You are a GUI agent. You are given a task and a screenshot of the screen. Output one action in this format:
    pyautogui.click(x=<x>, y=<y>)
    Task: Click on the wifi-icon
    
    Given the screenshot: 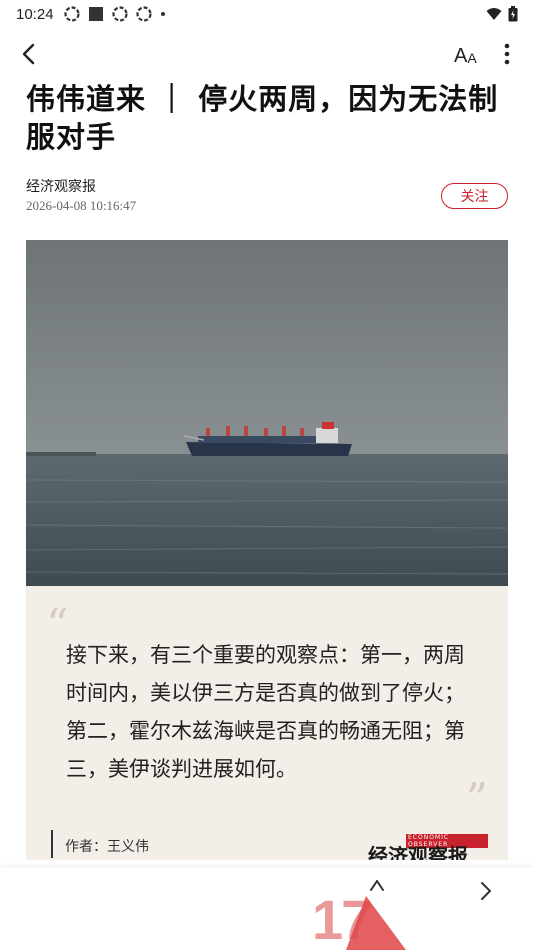 What is the action you would take?
    pyautogui.click(x=494, y=14)
    